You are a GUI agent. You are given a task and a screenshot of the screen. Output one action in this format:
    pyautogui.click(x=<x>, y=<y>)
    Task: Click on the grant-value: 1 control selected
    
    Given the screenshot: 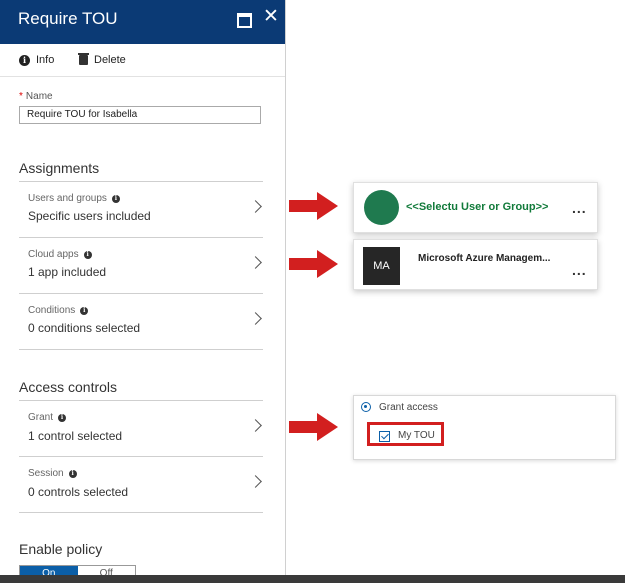 What is the action you would take?
    pyautogui.click(x=75, y=436)
    